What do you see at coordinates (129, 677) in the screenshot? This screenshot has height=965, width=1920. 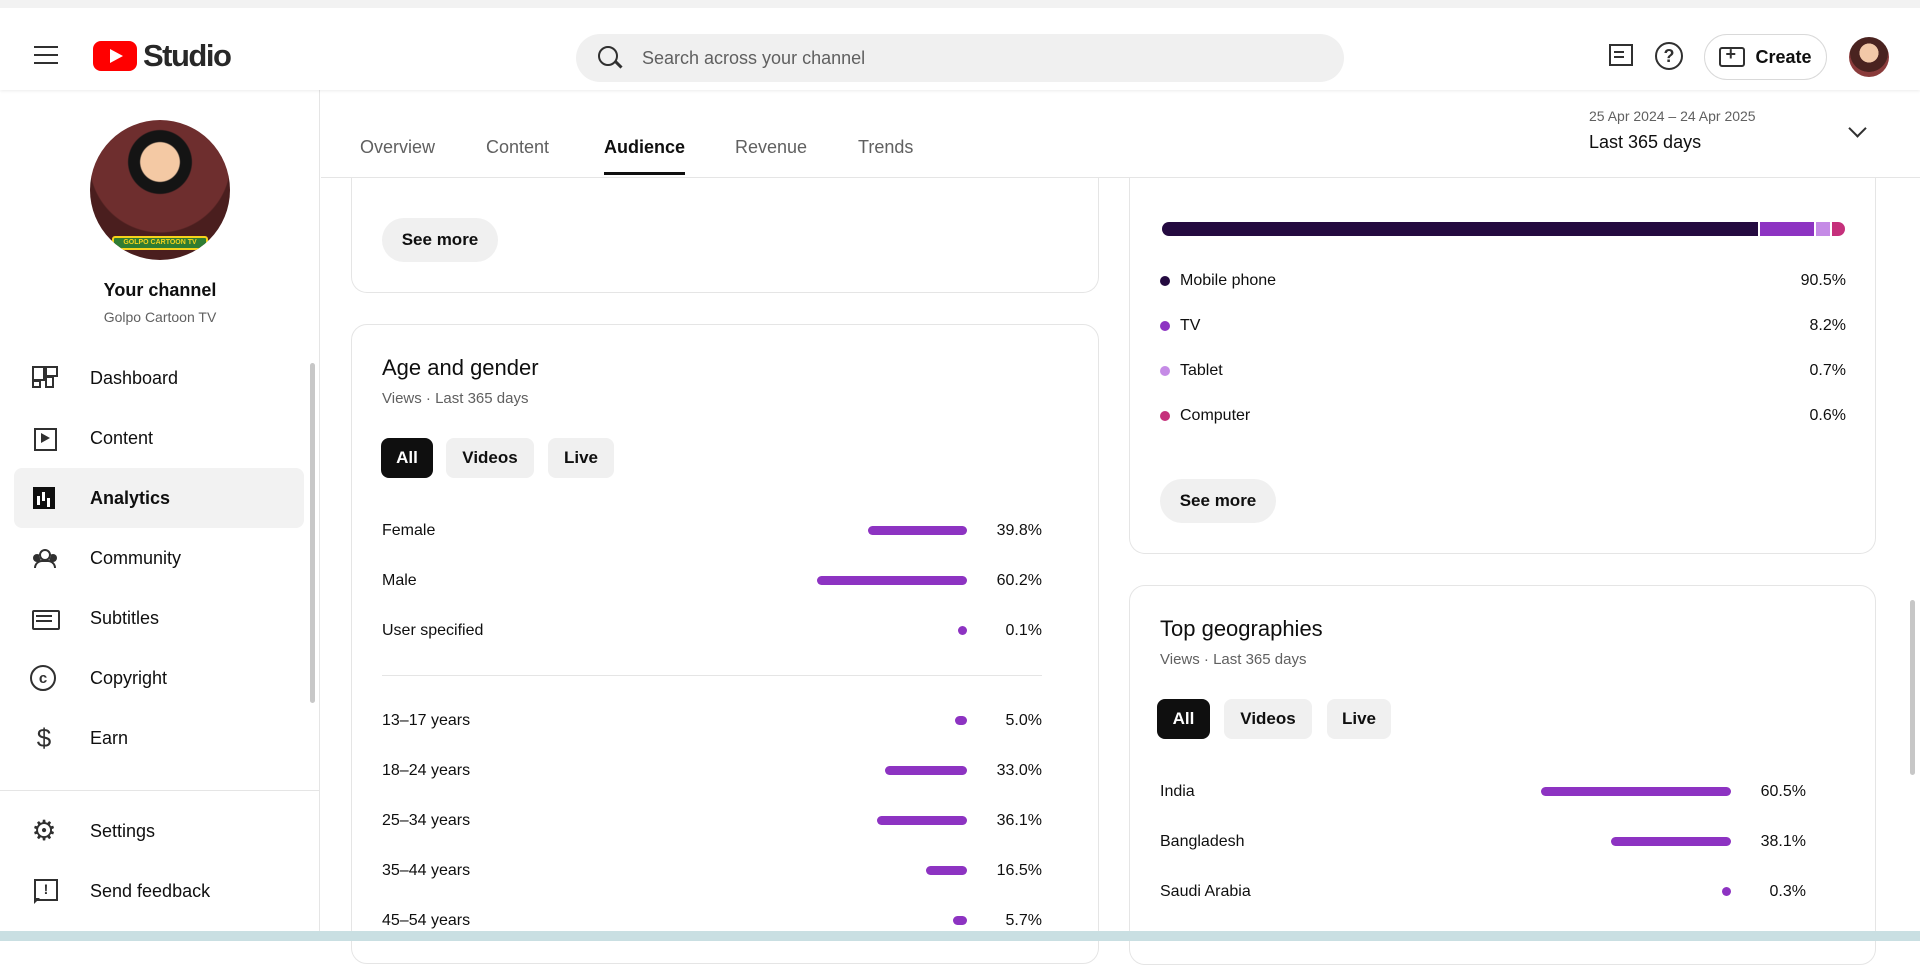 I see `sidebar-item-label: Copyright` at bounding box center [129, 677].